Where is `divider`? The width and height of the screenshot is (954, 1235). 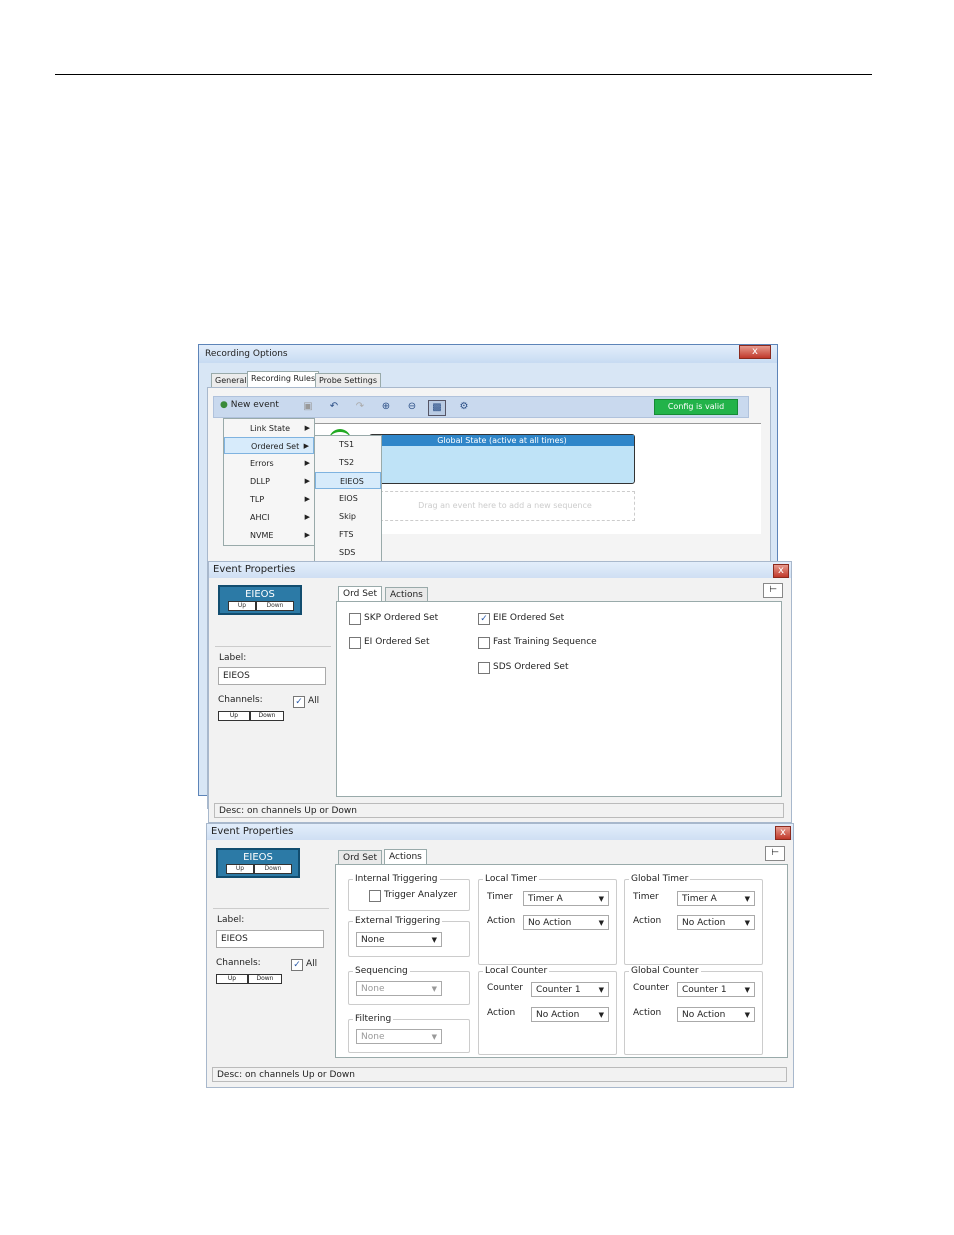 divider is located at coordinates (273, 646).